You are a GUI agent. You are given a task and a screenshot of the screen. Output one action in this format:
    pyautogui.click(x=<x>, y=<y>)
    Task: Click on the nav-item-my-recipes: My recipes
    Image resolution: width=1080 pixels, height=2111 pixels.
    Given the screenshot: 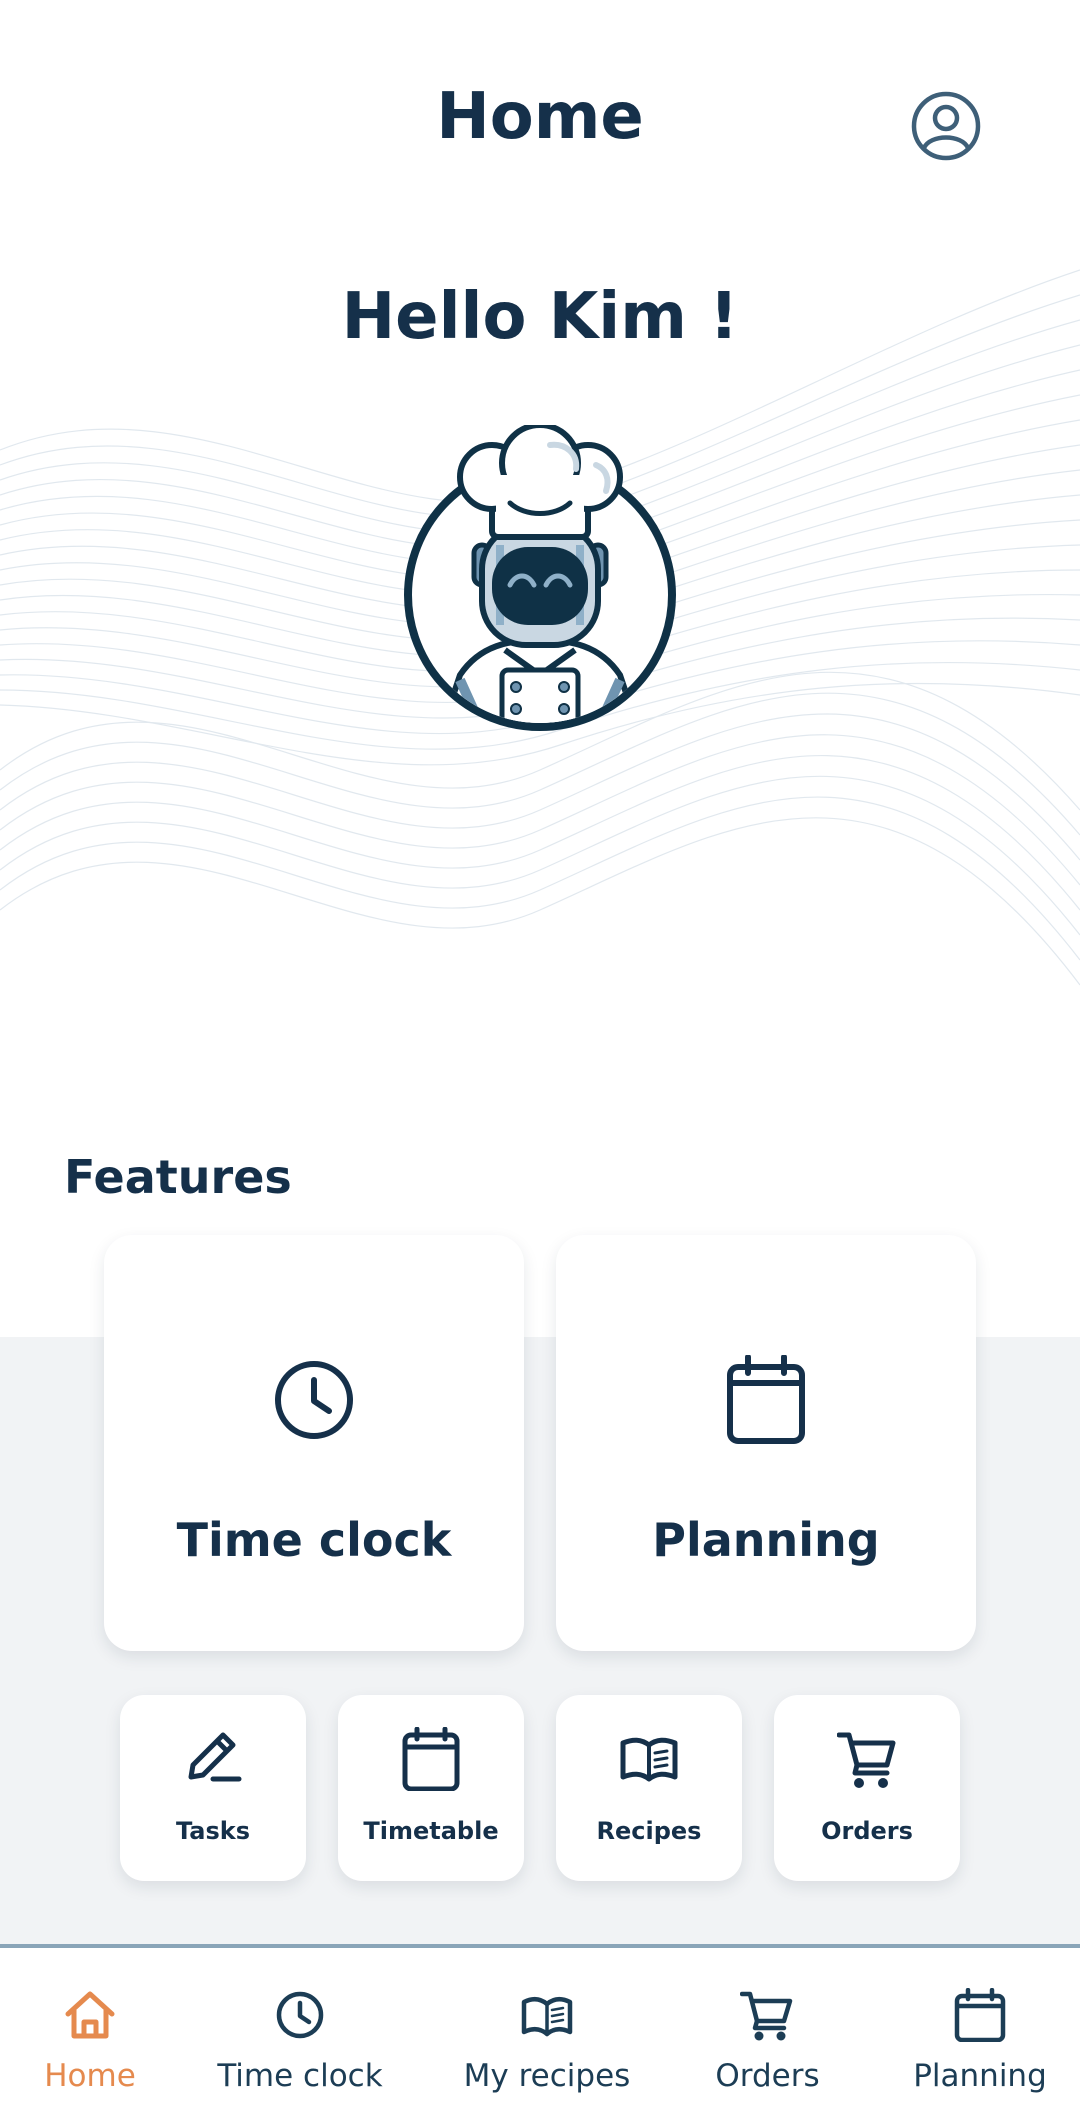 What is the action you would take?
    pyautogui.click(x=547, y=2029)
    